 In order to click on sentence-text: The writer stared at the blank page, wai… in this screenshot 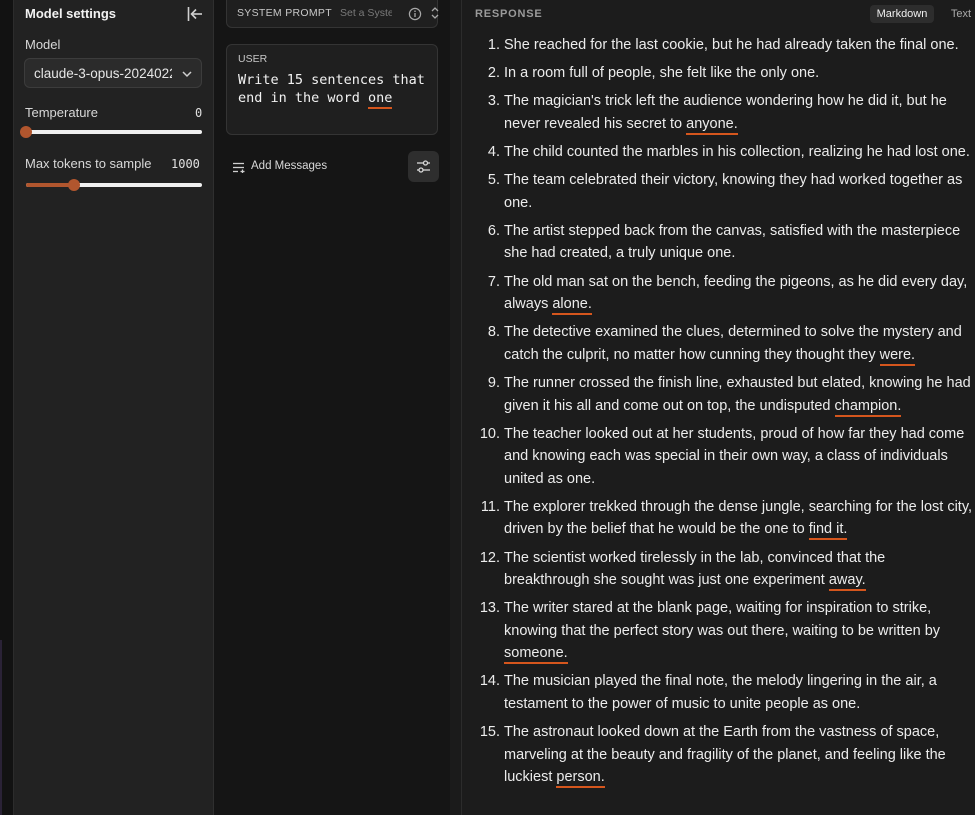, I will do `click(722, 619)`.